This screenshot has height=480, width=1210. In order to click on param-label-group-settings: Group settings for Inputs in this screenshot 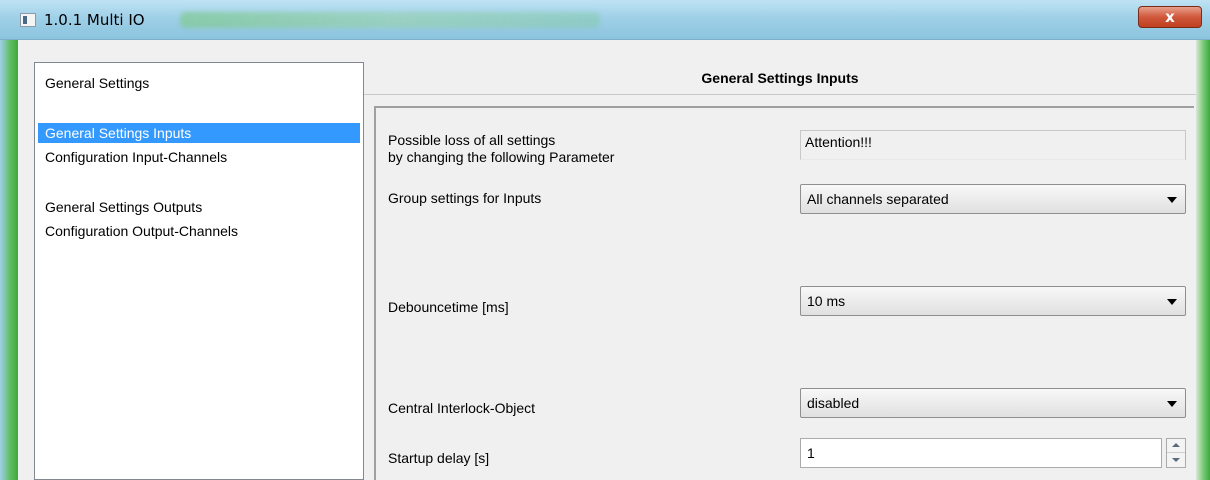, I will do `click(465, 198)`.